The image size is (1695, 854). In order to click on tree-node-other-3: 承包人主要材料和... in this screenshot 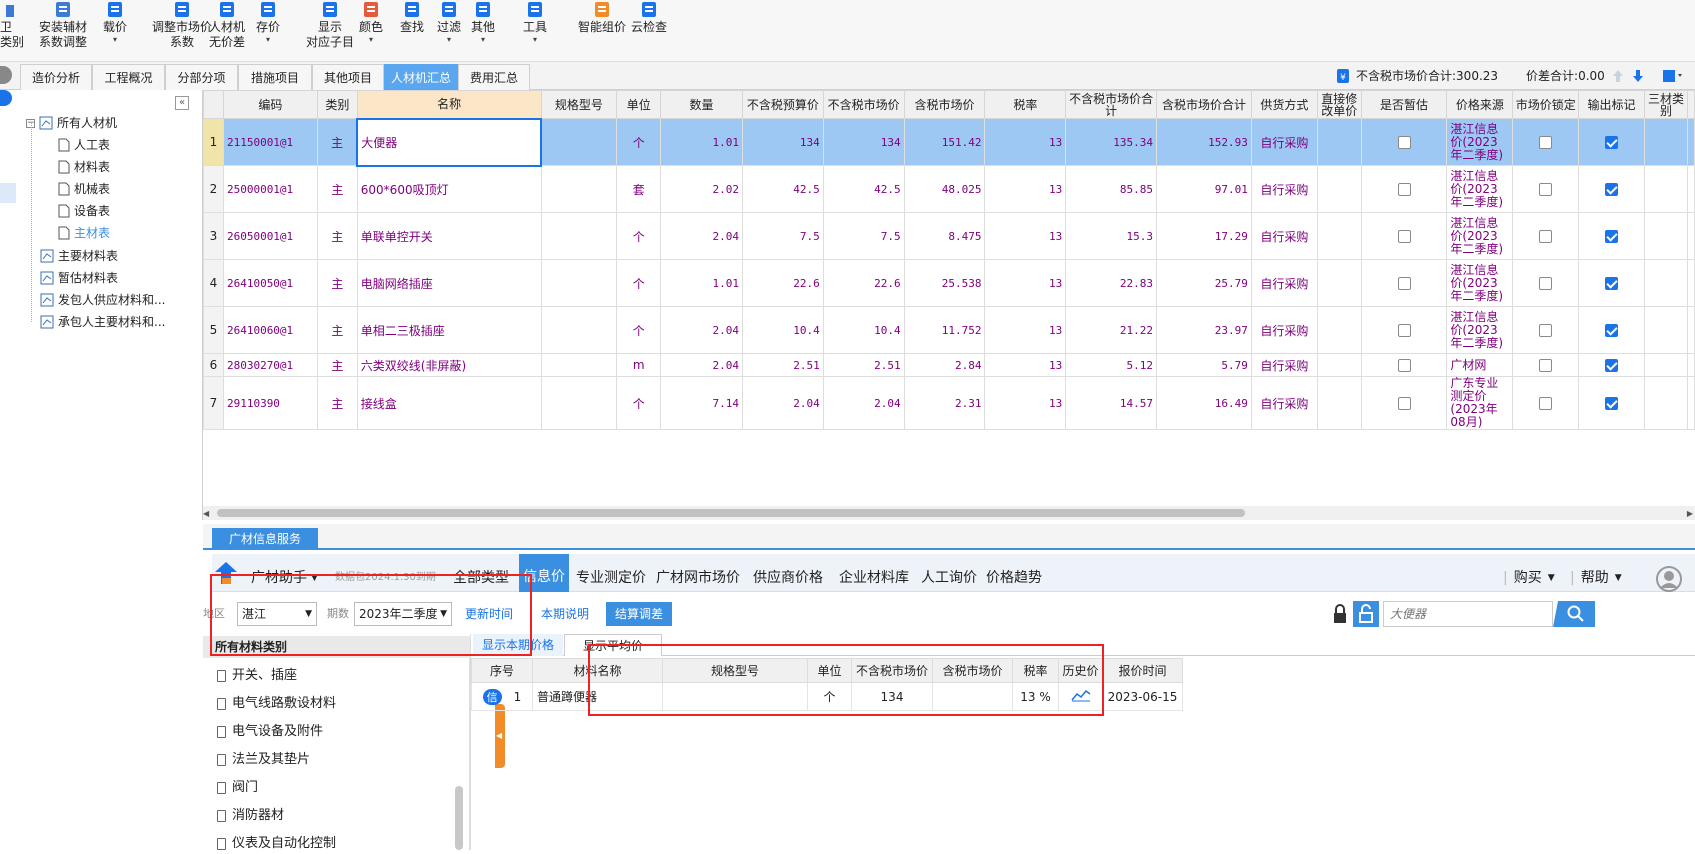, I will do `click(102, 322)`.